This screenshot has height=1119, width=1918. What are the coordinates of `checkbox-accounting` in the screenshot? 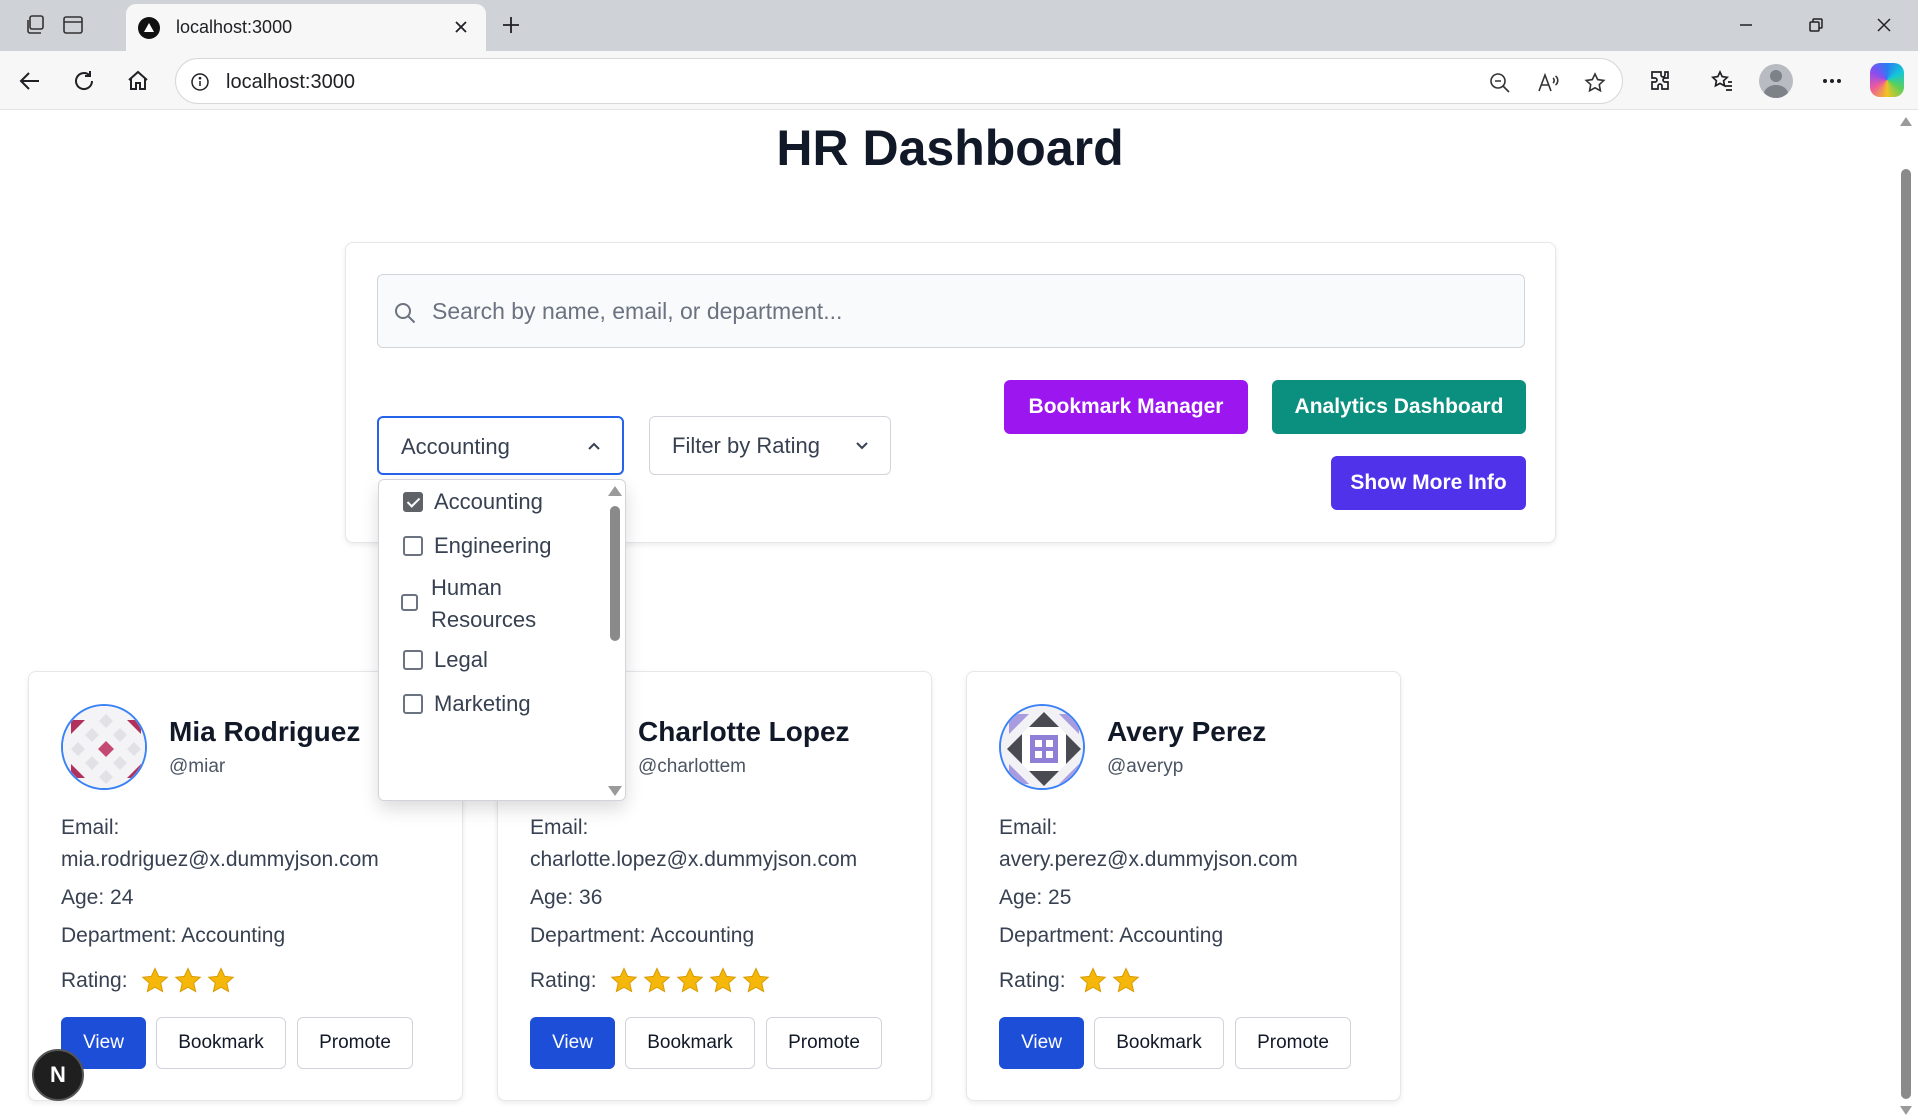 It's located at (413, 502).